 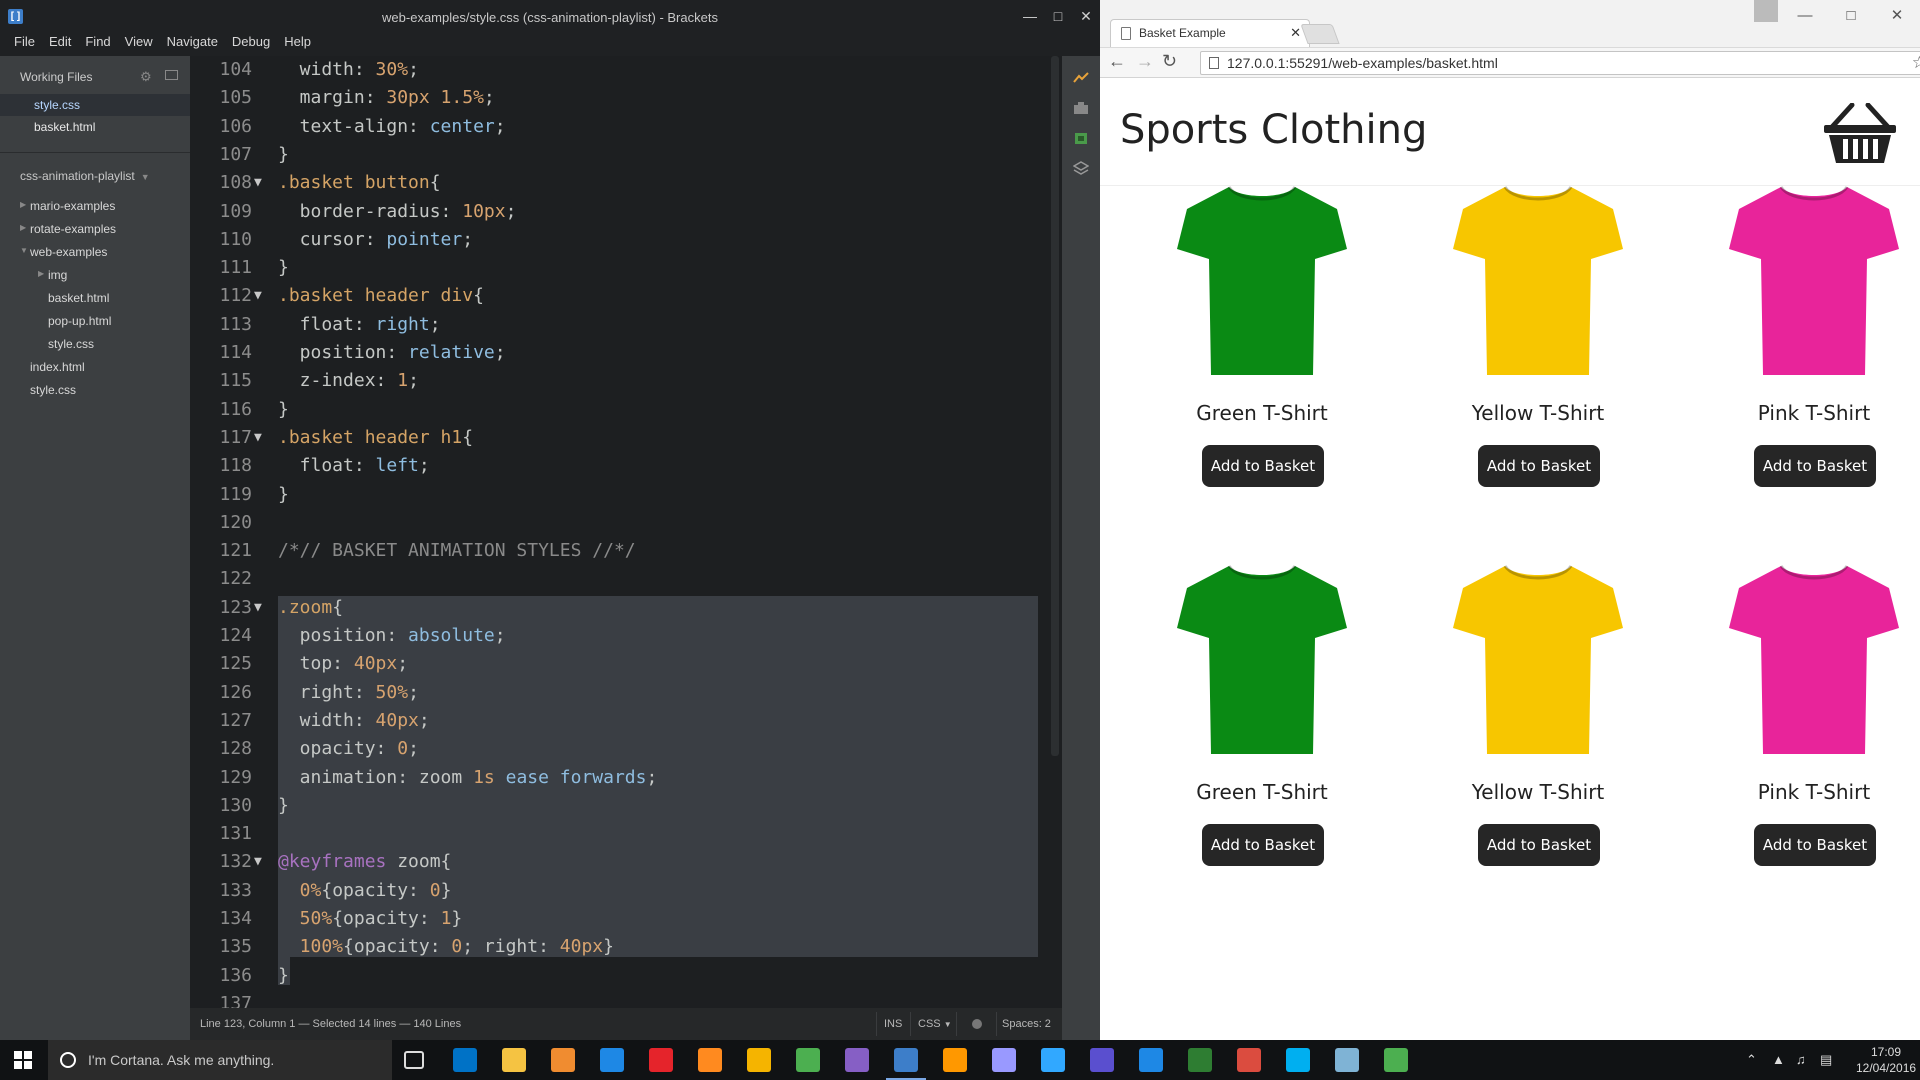 What do you see at coordinates (1117, 61) in the screenshot?
I see `back-icon: ←` at bounding box center [1117, 61].